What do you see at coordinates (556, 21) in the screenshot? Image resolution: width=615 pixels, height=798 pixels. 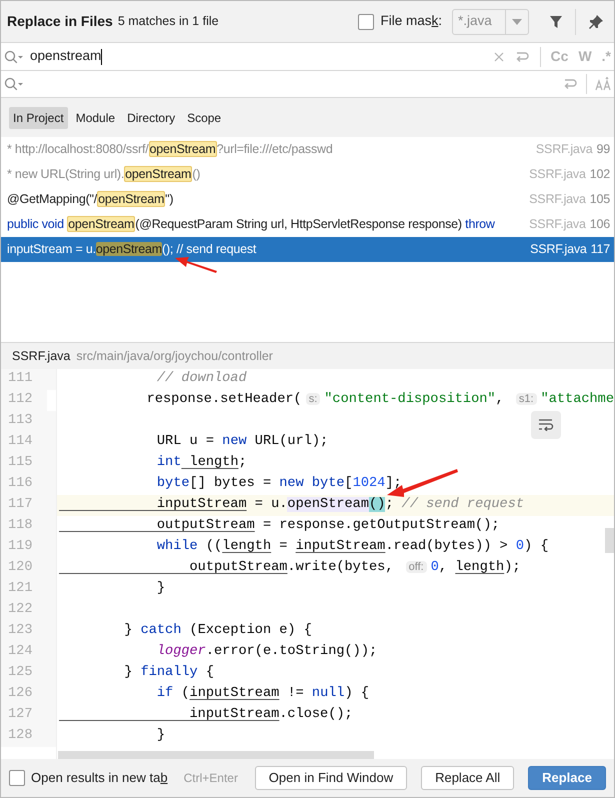 I see `filter-icon` at bounding box center [556, 21].